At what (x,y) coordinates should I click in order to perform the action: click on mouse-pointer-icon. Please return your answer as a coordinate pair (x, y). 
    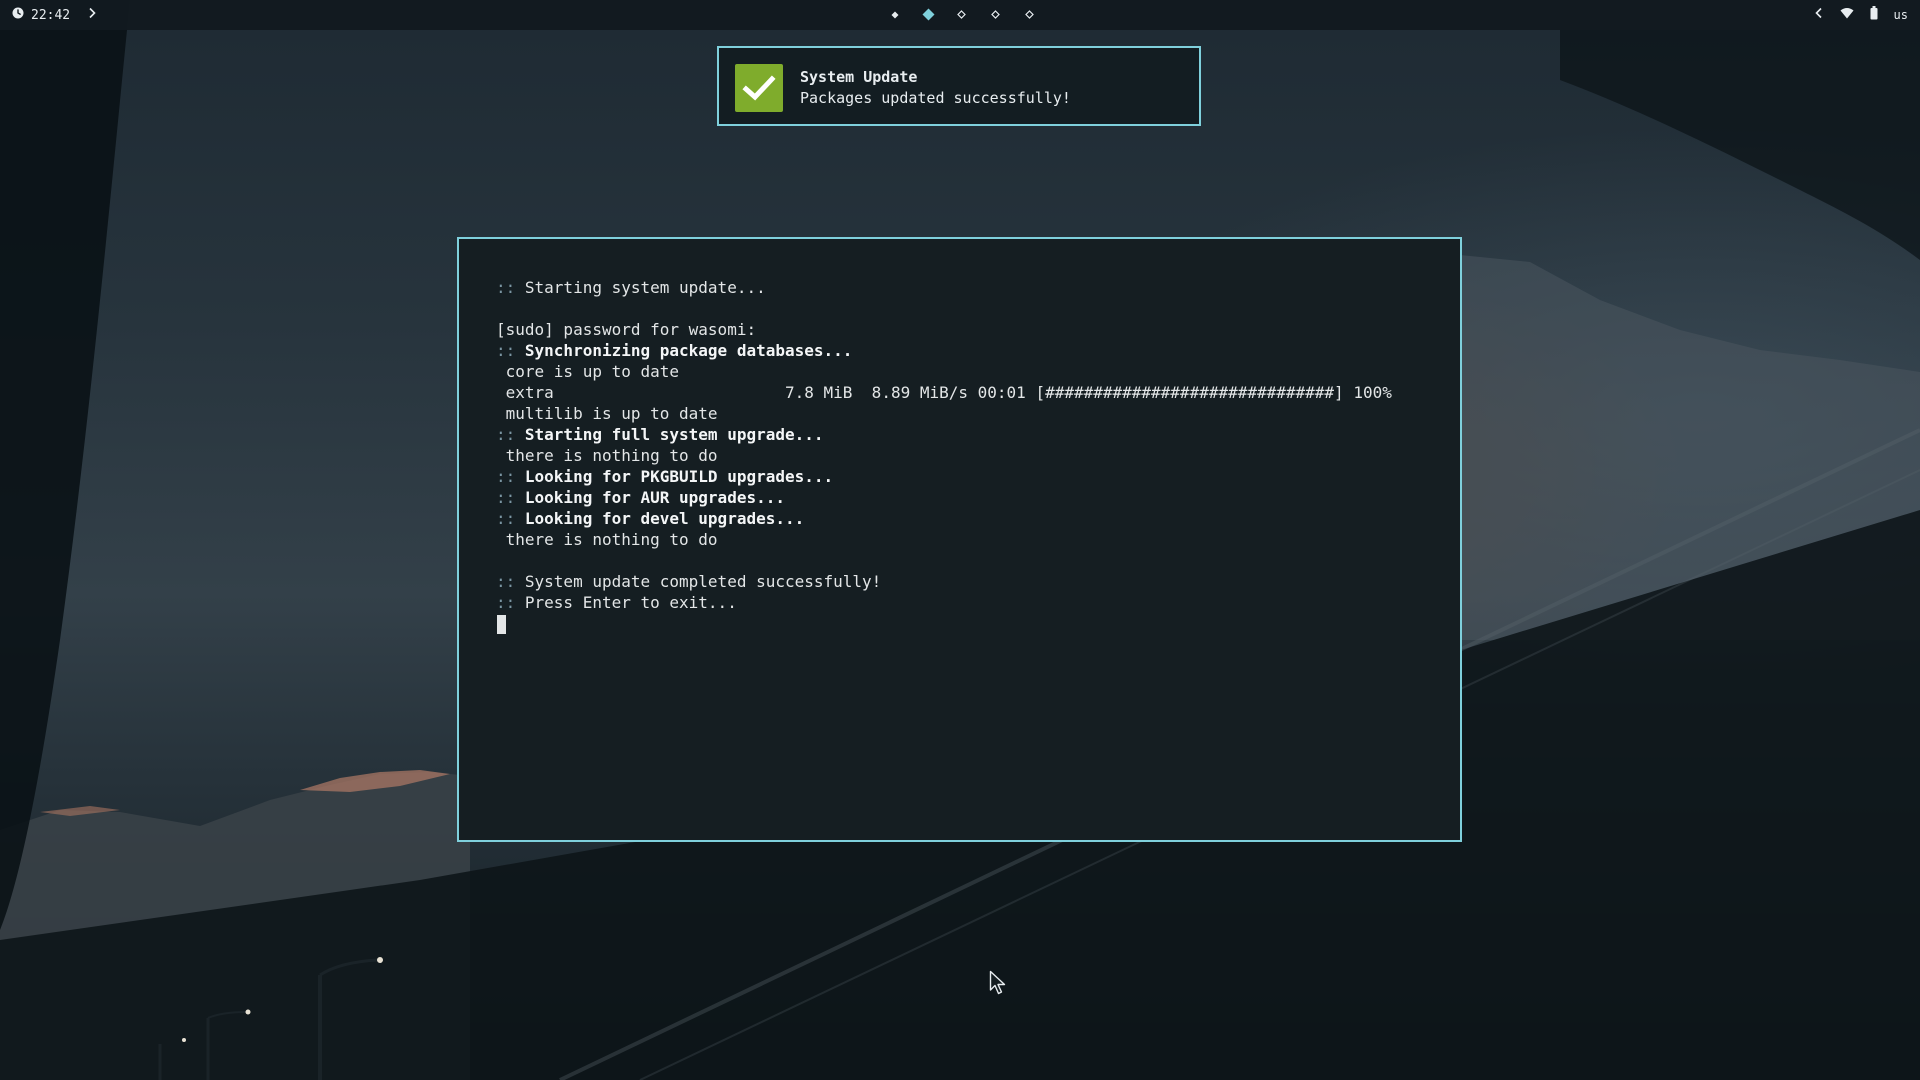
    Looking at the image, I should click on (997, 982).